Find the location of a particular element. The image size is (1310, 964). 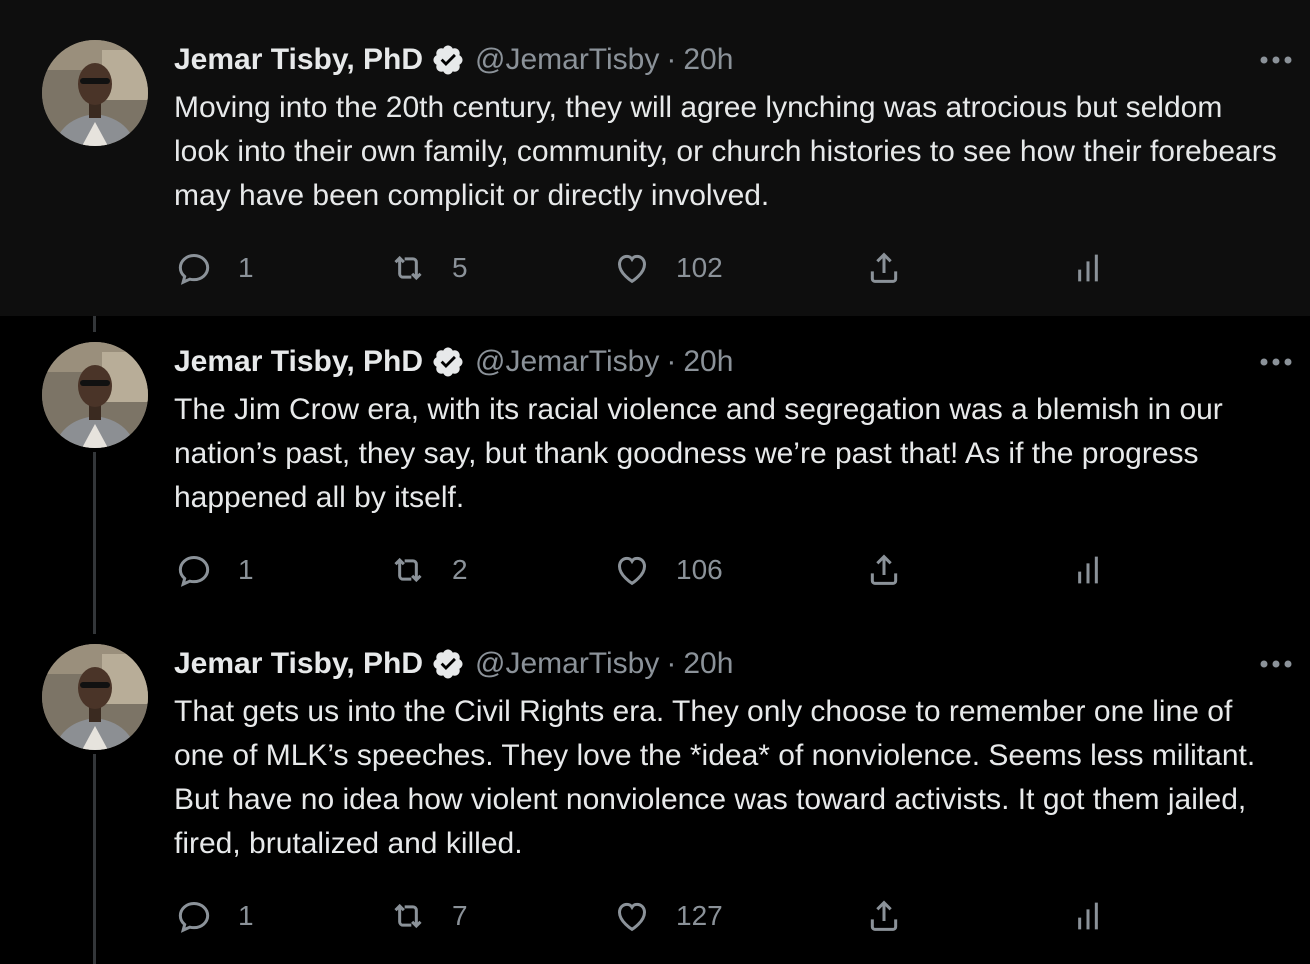

retweet-count: 2 is located at coordinates (460, 569).